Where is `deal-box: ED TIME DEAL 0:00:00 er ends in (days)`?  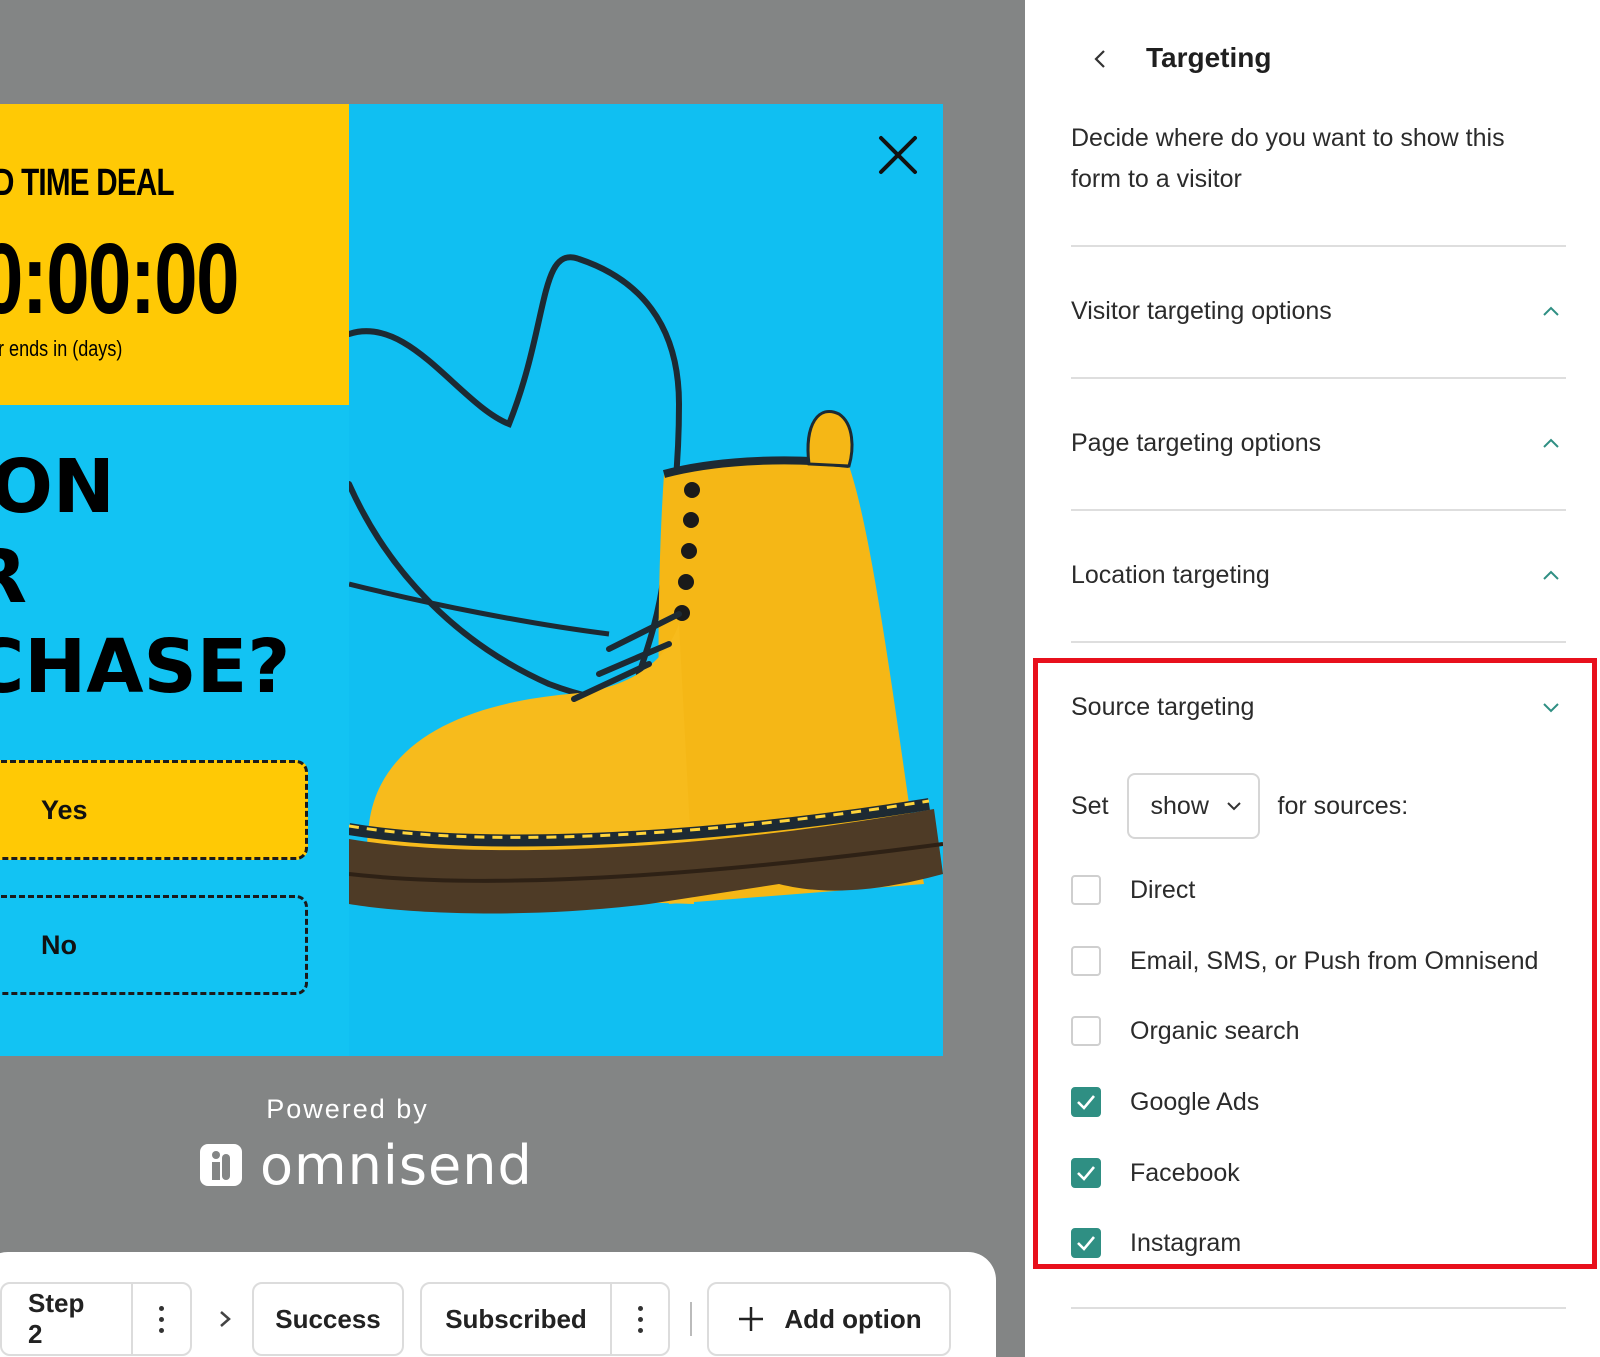 deal-box: ED TIME DEAL 0:00:00 er ends in (days) is located at coordinates (174, 254).